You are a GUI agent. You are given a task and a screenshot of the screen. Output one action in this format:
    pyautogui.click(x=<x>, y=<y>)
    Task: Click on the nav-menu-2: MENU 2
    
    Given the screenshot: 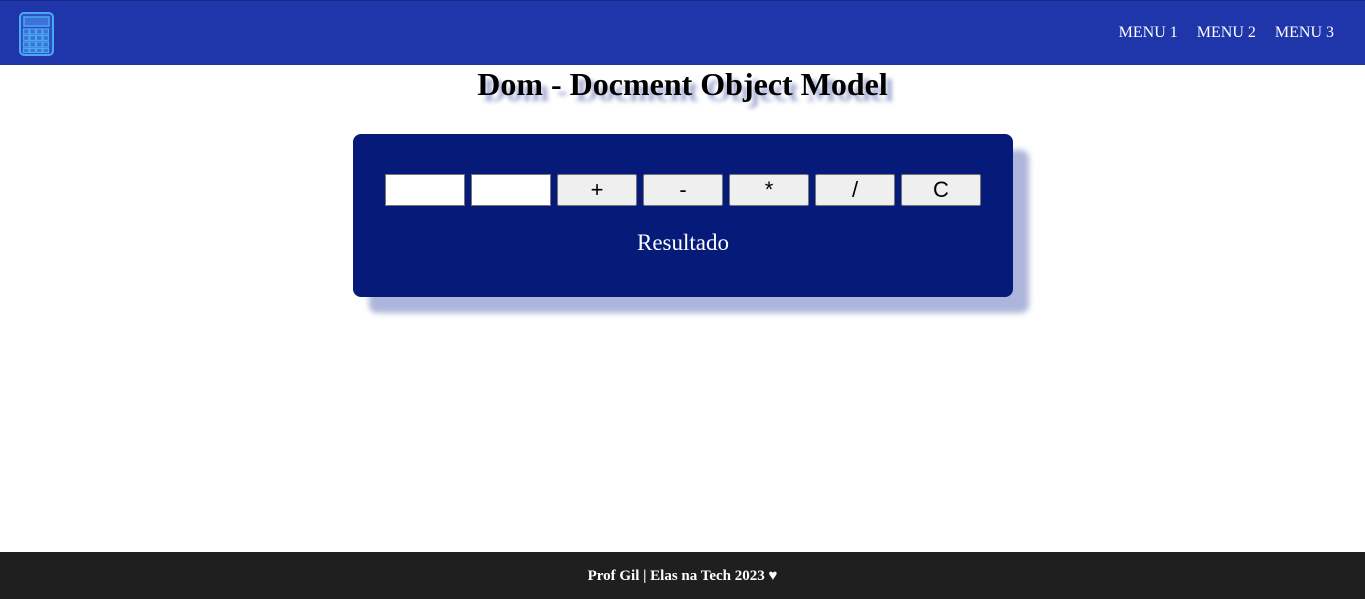 What is the action you would take?
    pyautogui.click(x=1226, y=33)
    